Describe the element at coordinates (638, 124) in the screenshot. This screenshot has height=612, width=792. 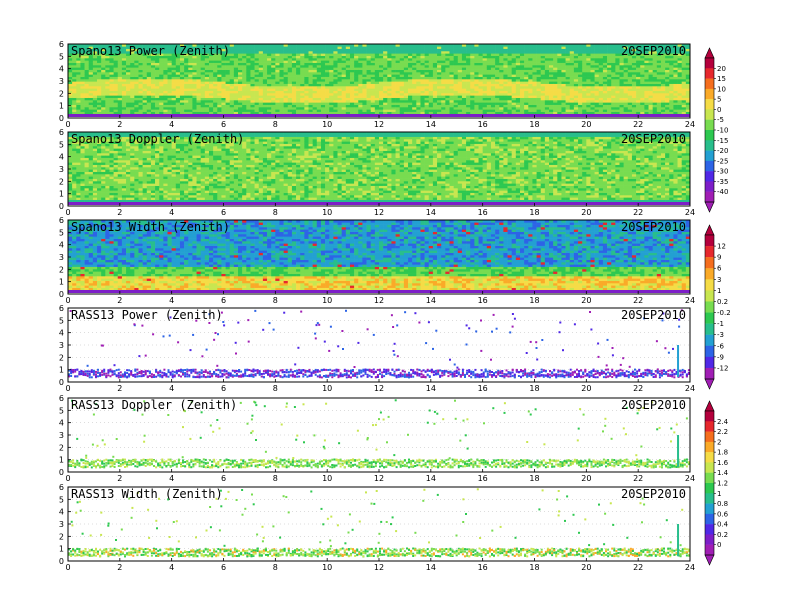
I see `x-tick-label: 22` at that location.